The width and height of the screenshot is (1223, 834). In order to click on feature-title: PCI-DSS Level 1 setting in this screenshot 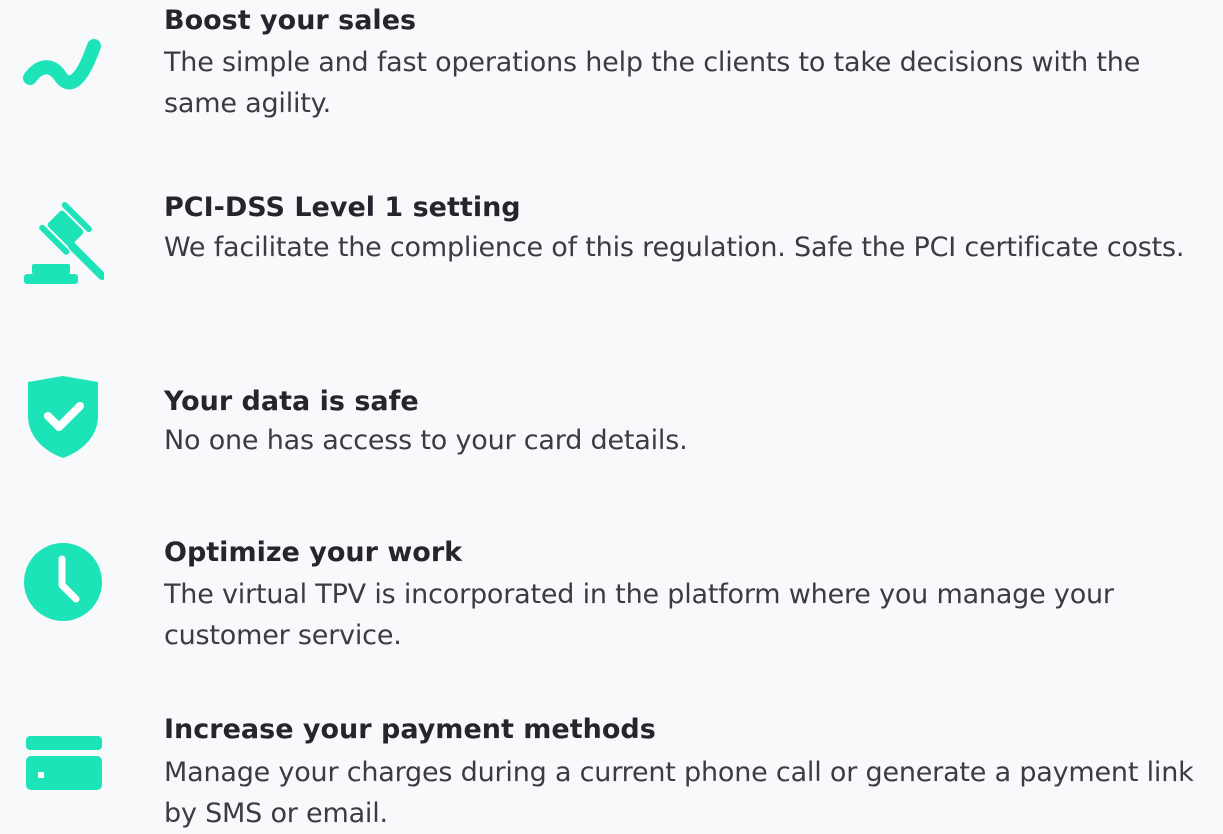, I will do `click(342, 207)`.